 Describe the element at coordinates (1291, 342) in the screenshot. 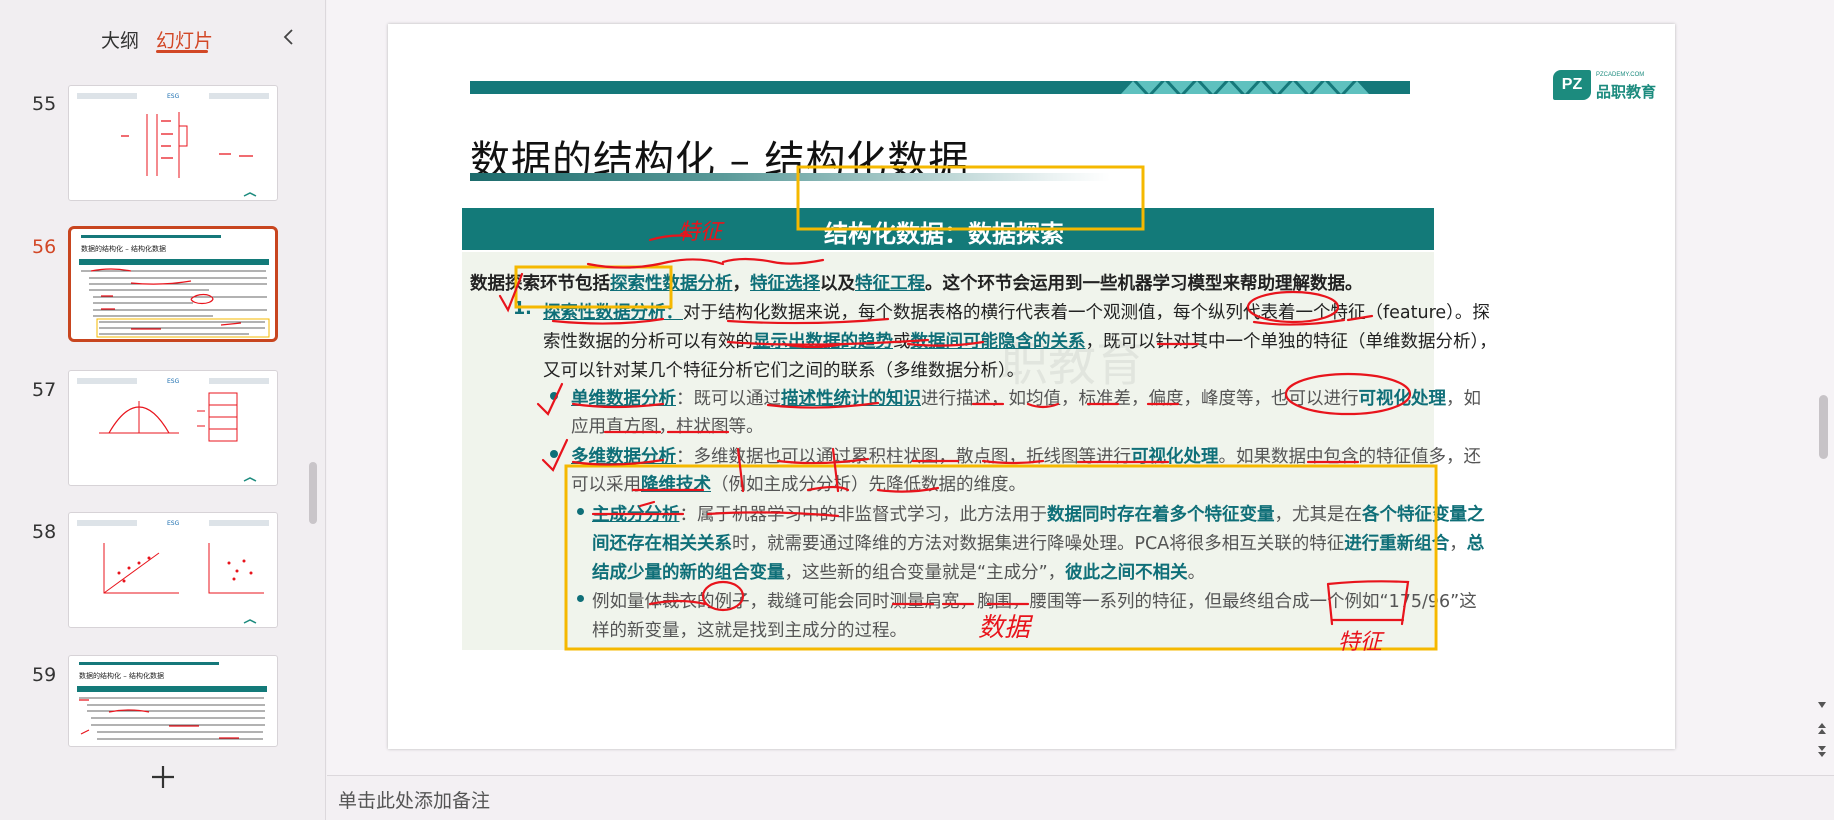

I see `item1-text: ，既可以针对其中一个单独的特征（单维数据分析），` at that location.